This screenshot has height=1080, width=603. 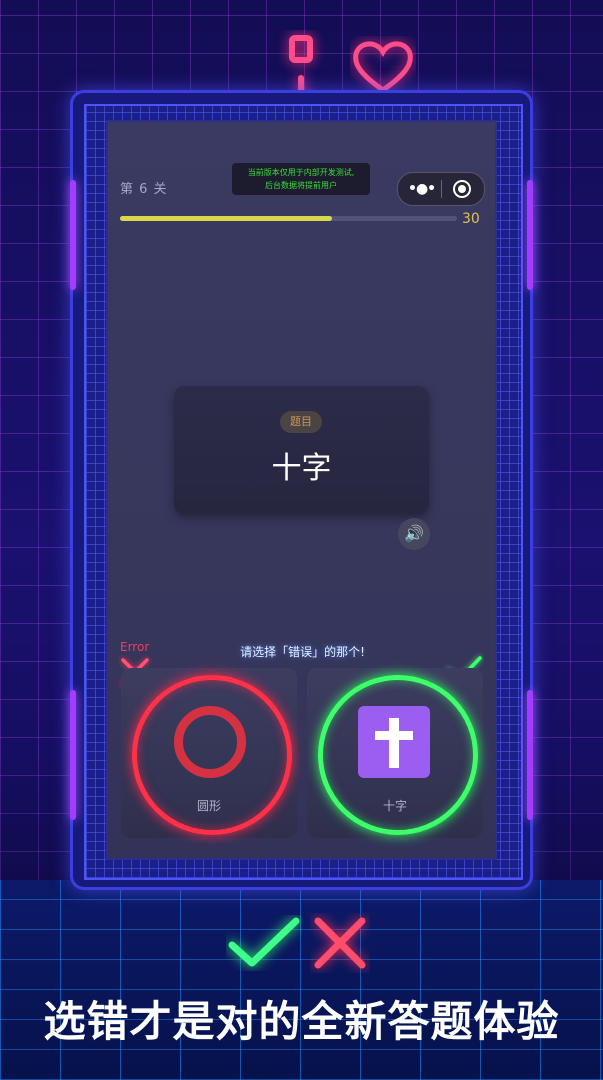 What do you see at coordinates (135, 647) in the screenshot?
I see `error-tag: Error` at bounding box center [135, 647].